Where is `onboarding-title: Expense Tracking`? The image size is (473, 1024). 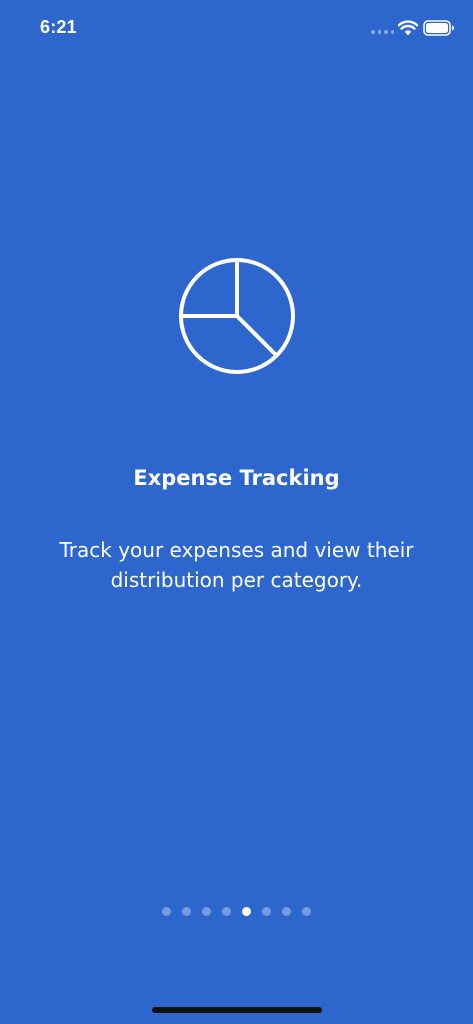
onboarding-title: Expense Tracking is located at coordinates (236, 478).